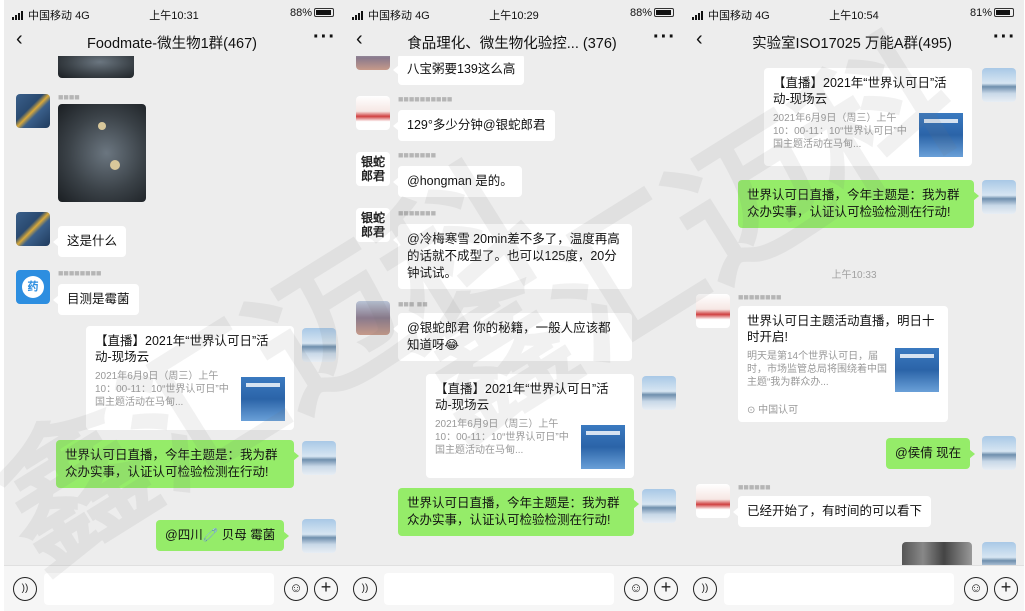 This screenshot has height=611, width=1025. Describe the element at coordinates (832, 511) in the screenshot. I see `message-bubble: 已经开始了，有时间的可以看下` at that location.